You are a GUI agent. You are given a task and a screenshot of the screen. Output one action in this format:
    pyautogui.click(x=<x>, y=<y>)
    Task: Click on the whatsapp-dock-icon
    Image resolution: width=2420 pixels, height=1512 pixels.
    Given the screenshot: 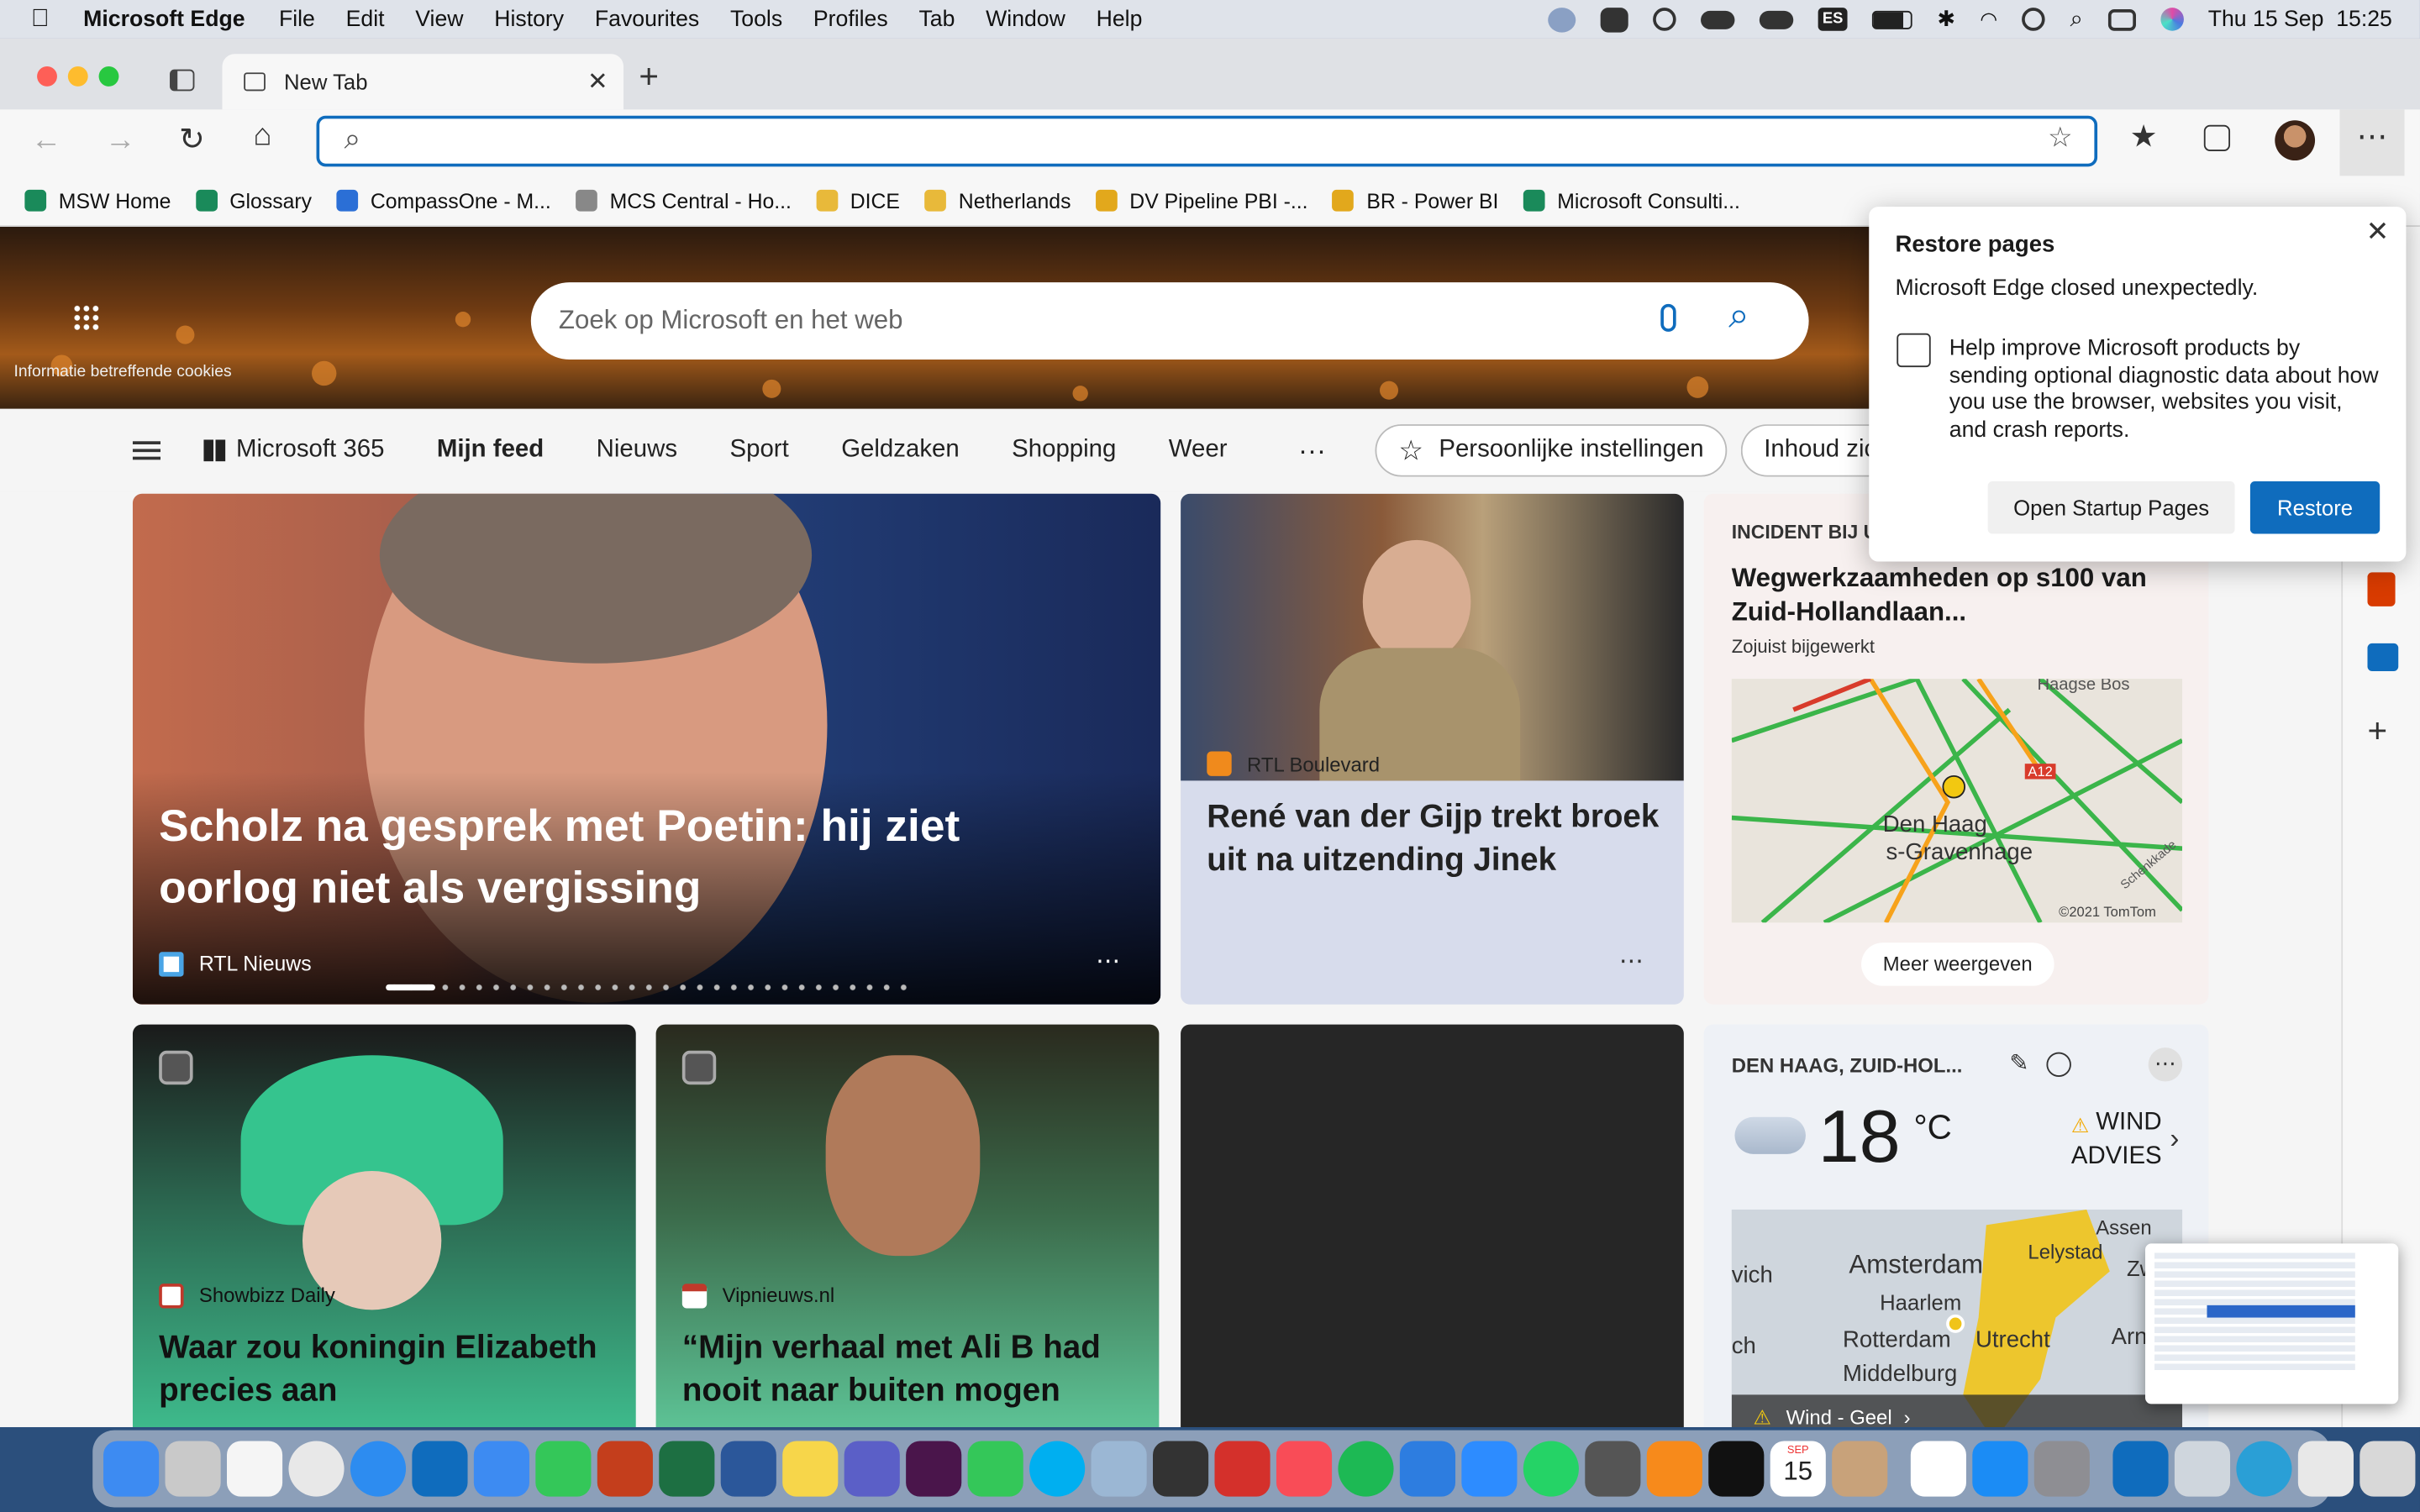 What is the action you would take?
    pyautogui.click(x=1551, y=1469)
    